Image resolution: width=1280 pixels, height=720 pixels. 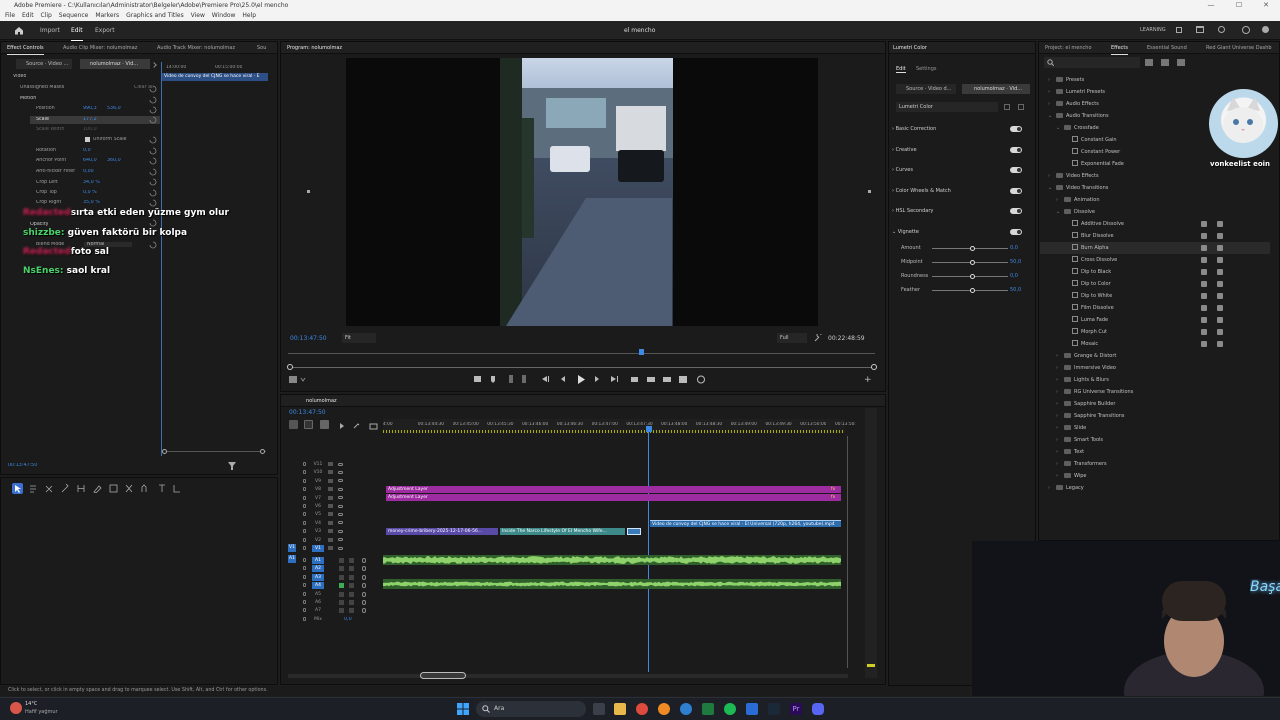 What do you see at coordinates (1181, 62) in the screenshot?
I see `yuv-effects-icon` at bounding box center [1181, 62].